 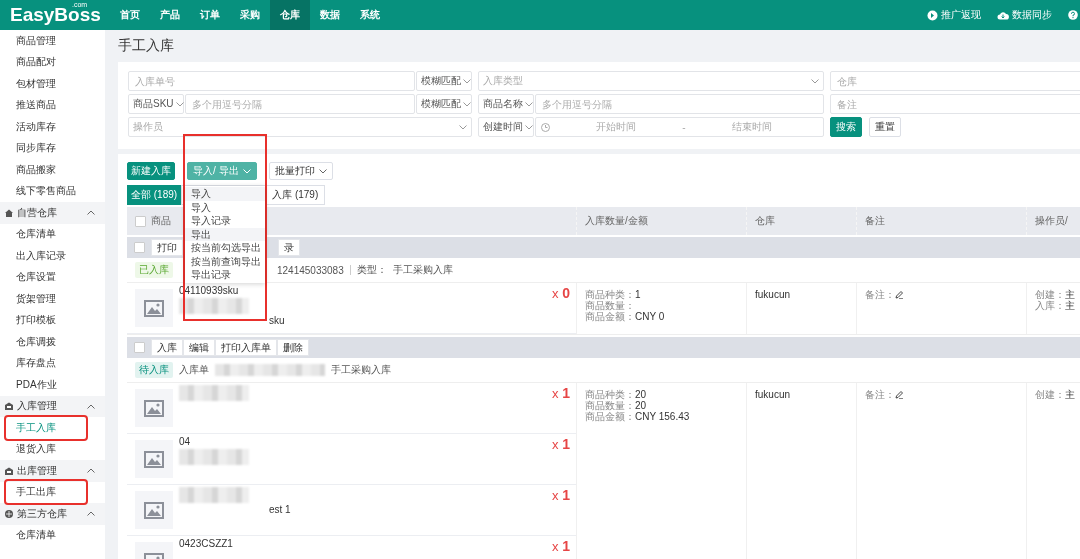 What do you see at coordinates (225, 261) in the screenshot?
I see `menu-item: 按当前查询导出` at bounding box center [225, 261].